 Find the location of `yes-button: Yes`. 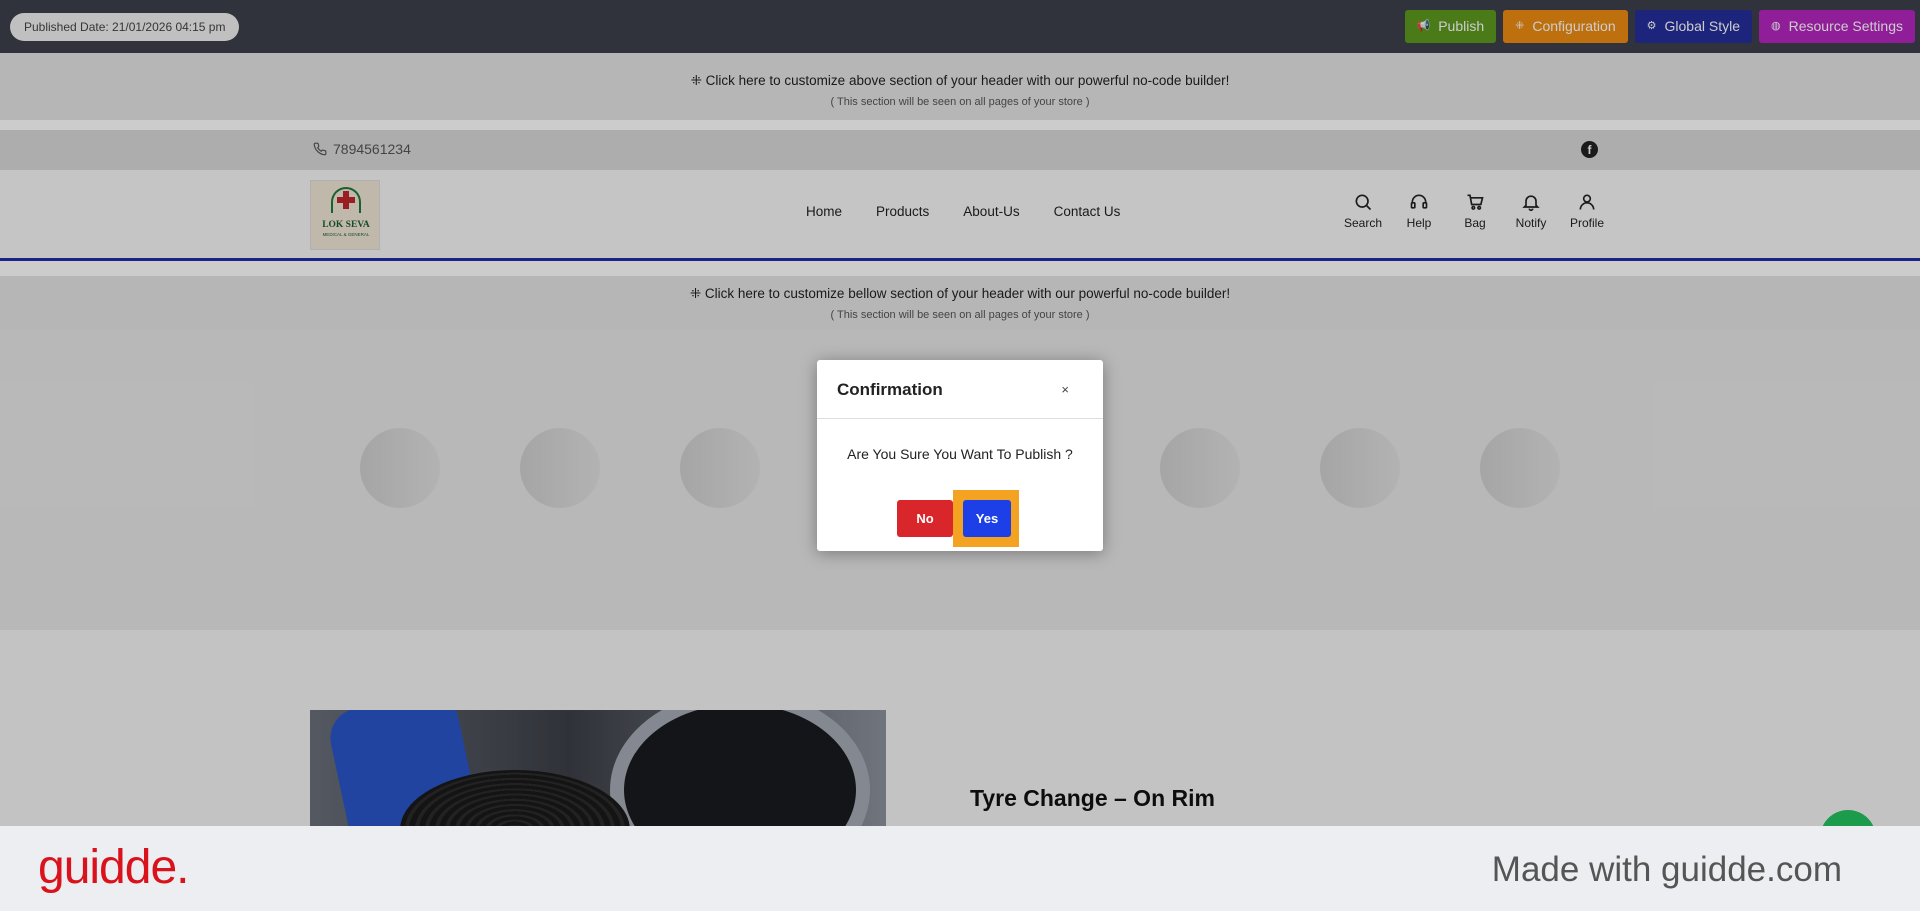

yes-button: Yes is located at coordinates (987, 518).